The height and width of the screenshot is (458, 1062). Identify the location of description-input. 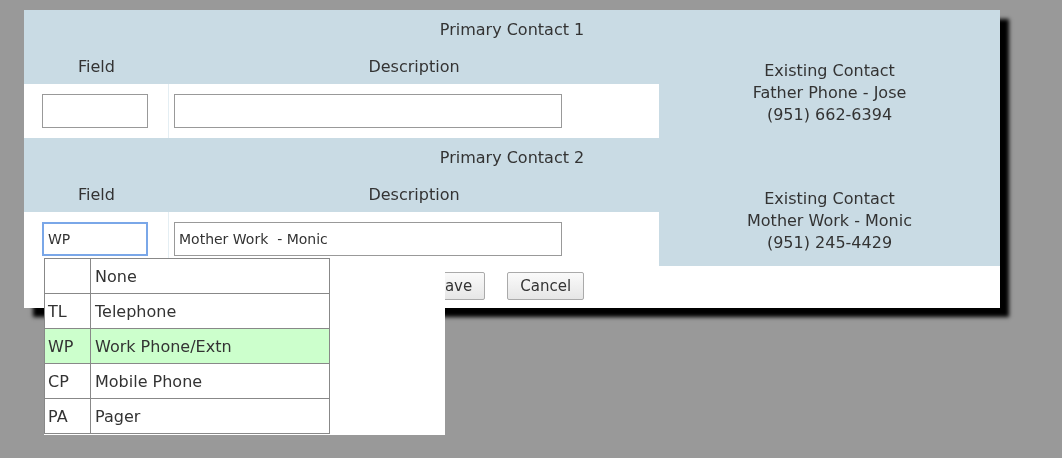
(368, 111).